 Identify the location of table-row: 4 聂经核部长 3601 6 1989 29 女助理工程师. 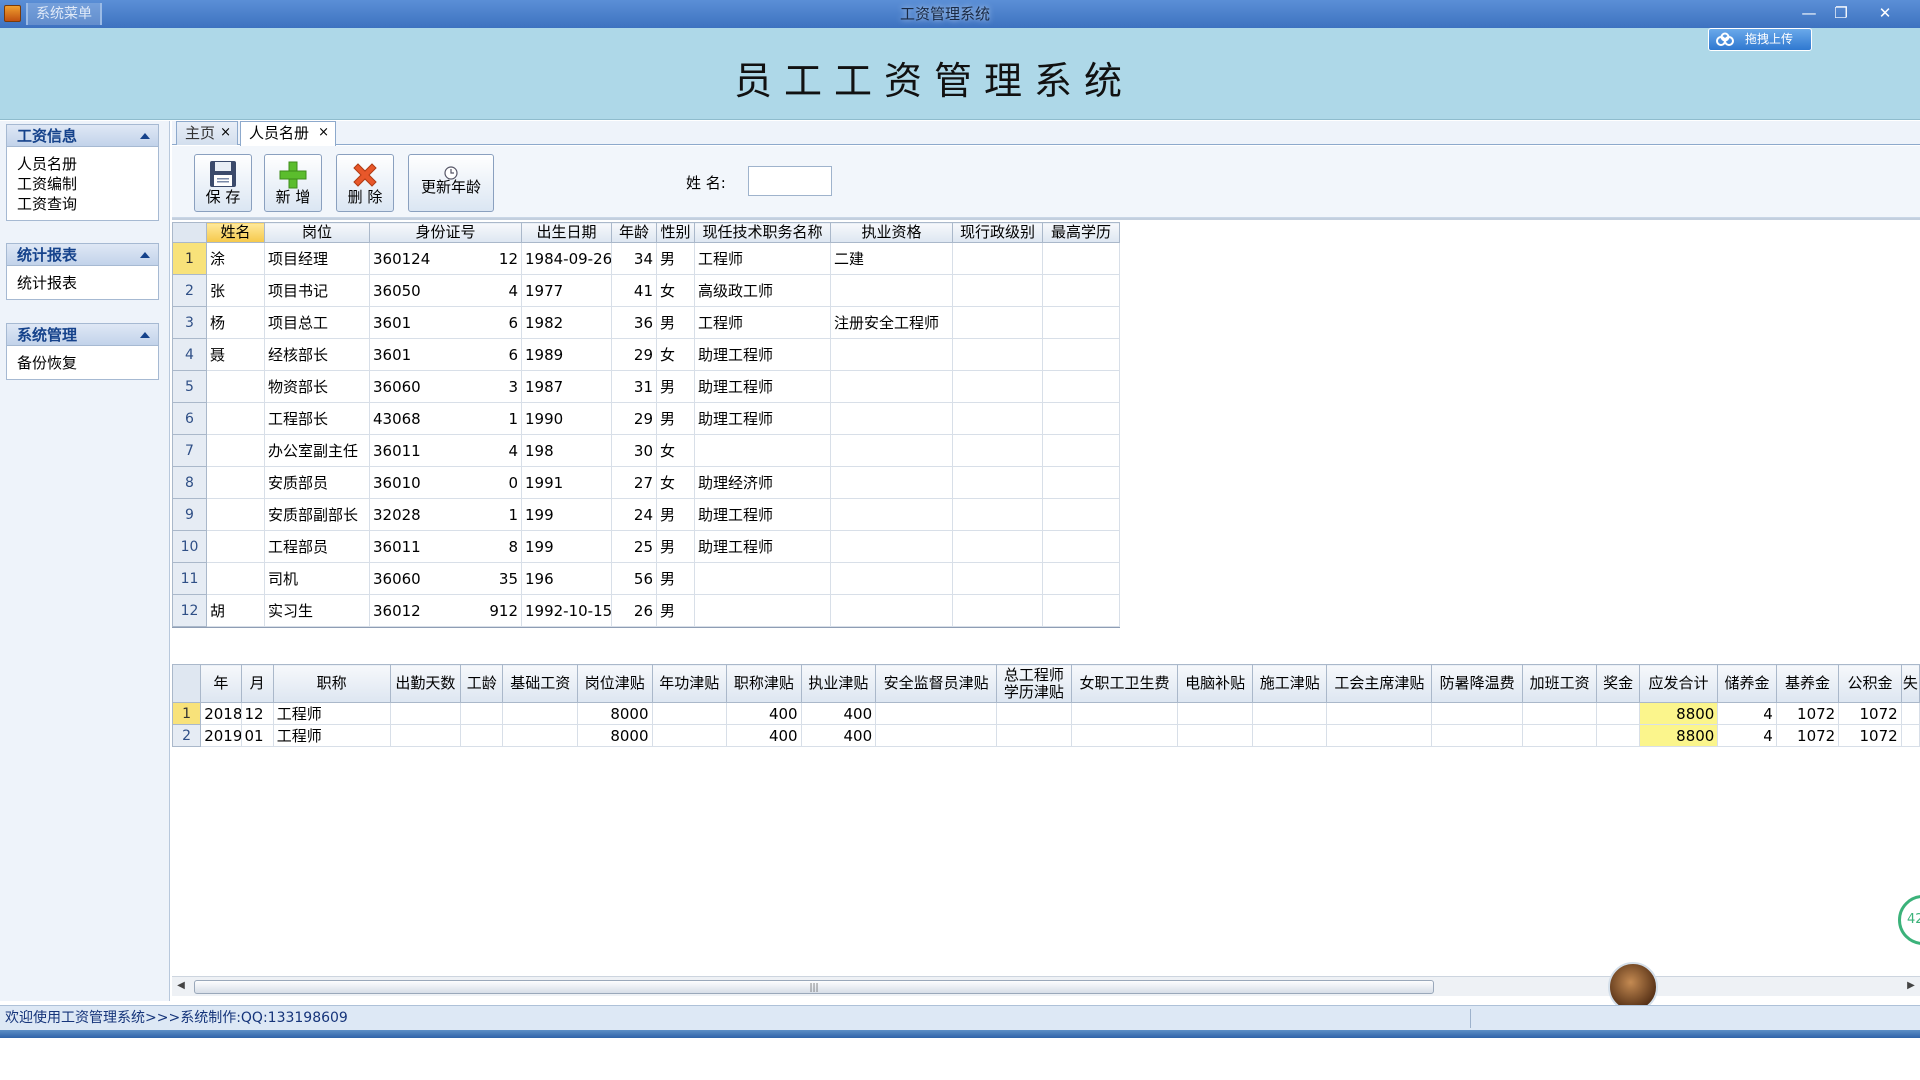
(646, 354).